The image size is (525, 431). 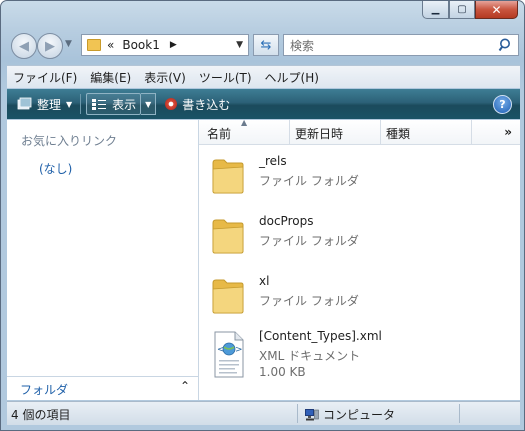 What do you see at coordinates (141, 45) in the screenshot?
I see `breadcrumb-book1: Book1` at bounding box center [141, 45].